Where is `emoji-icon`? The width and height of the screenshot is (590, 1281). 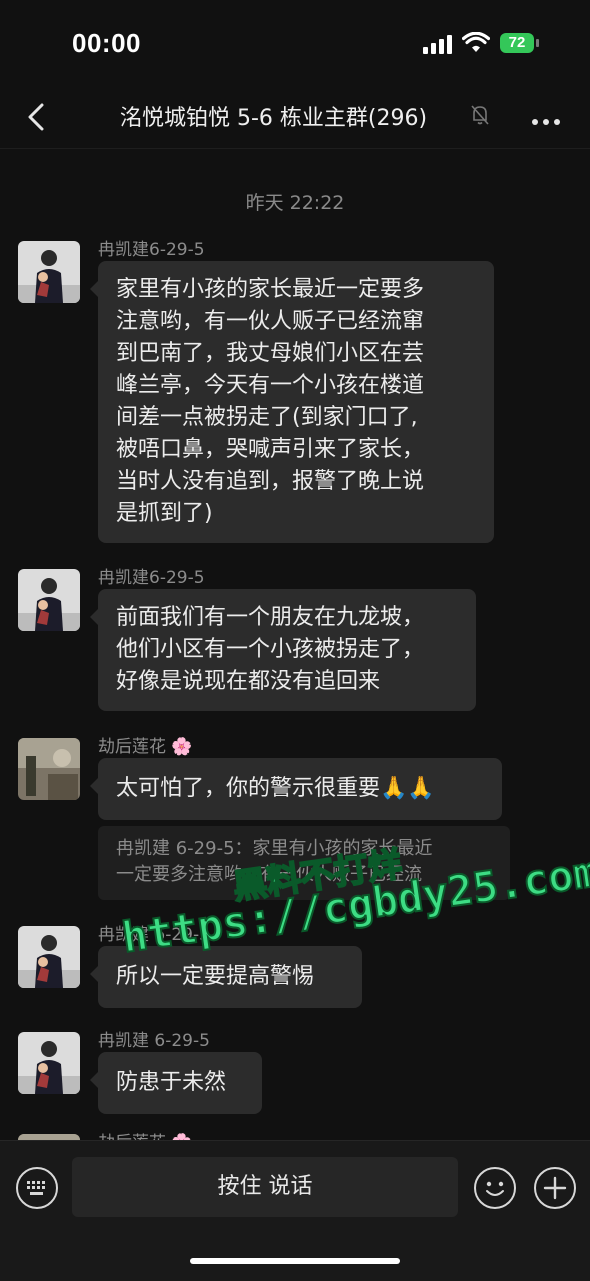
emoji-icon is located at coordinates (495, 1188).